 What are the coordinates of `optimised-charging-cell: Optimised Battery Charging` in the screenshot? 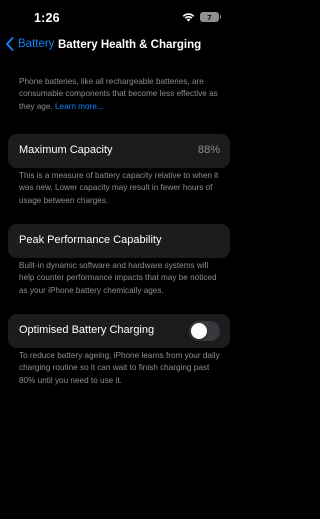 It's located at (119, 331).